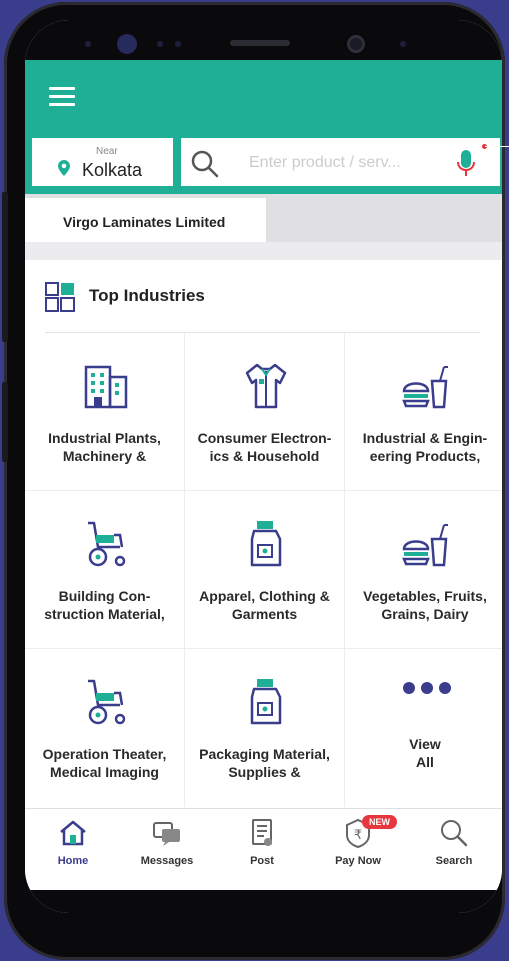 Image resolution: width=509 pixels, height=961 pixels. Describe the element at coordinates (105, 570) in the screenshot. I see `industry-item: Building Con-struction Material,` at that location.